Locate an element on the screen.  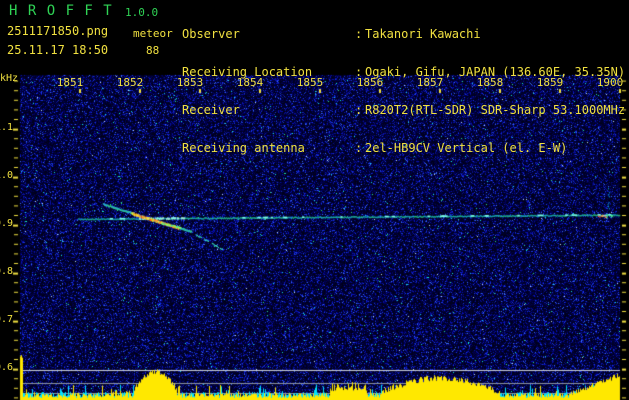
date-time: 25.11.17 18:50 is located at coordinates (58, 50).